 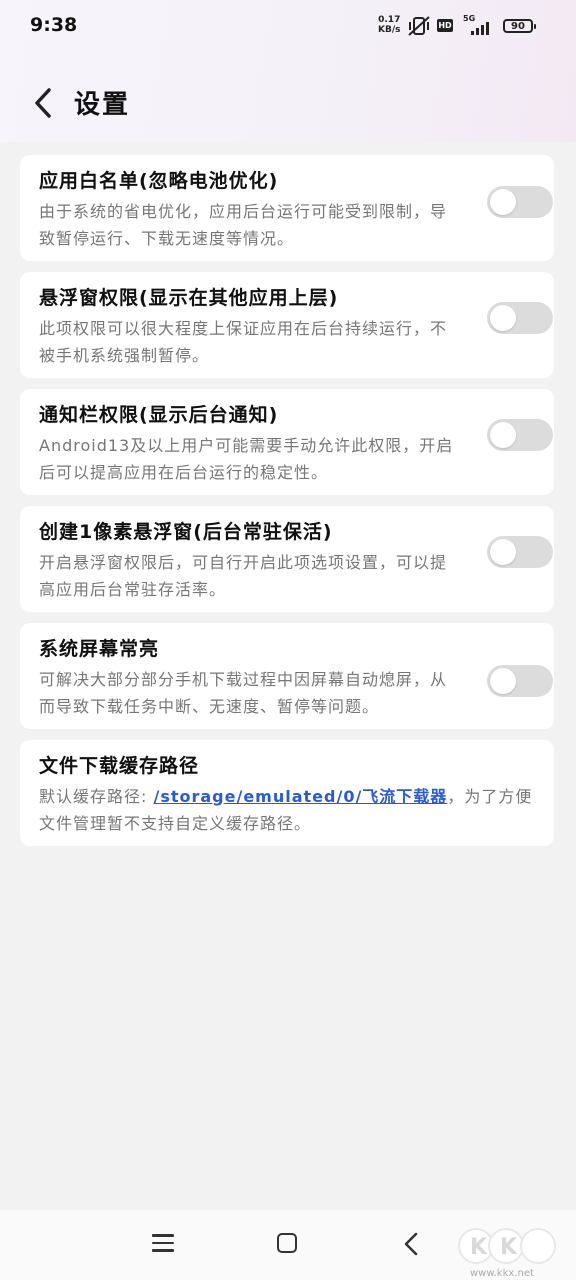 I want to click on hd-badge: HD, so click(x=445, y=25).